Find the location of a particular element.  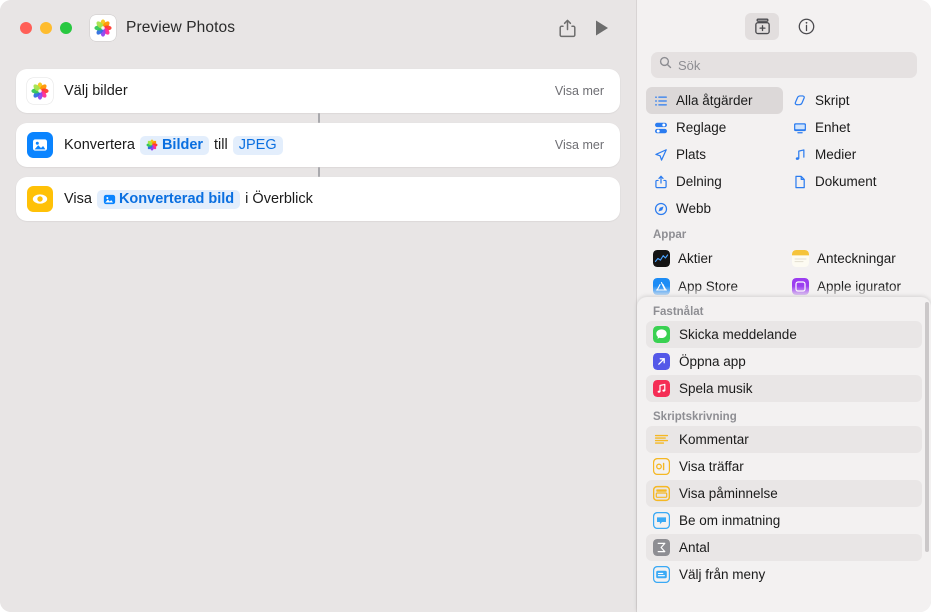

list-item-antal: Antal is located at coordinates (784, 547).